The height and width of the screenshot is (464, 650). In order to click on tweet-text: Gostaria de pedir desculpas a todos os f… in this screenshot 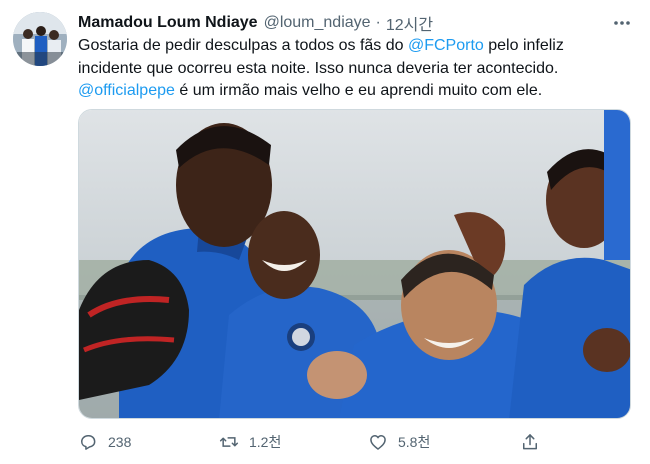, I will do `click(358, 69)`.